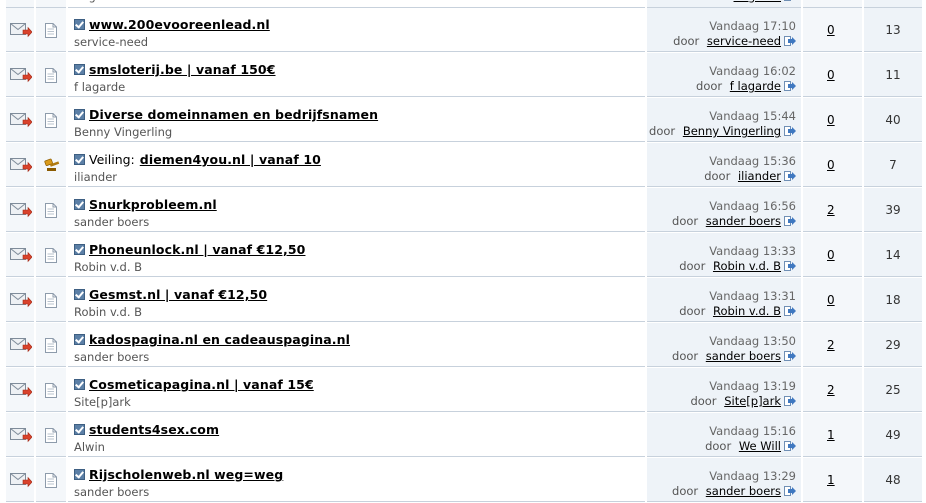 The height and width of the screenshot is (503, 926). Describe the element at coordinates (752, 401) in the screenshot. I see `last-post-user-link: Site[p]ark` at that location.